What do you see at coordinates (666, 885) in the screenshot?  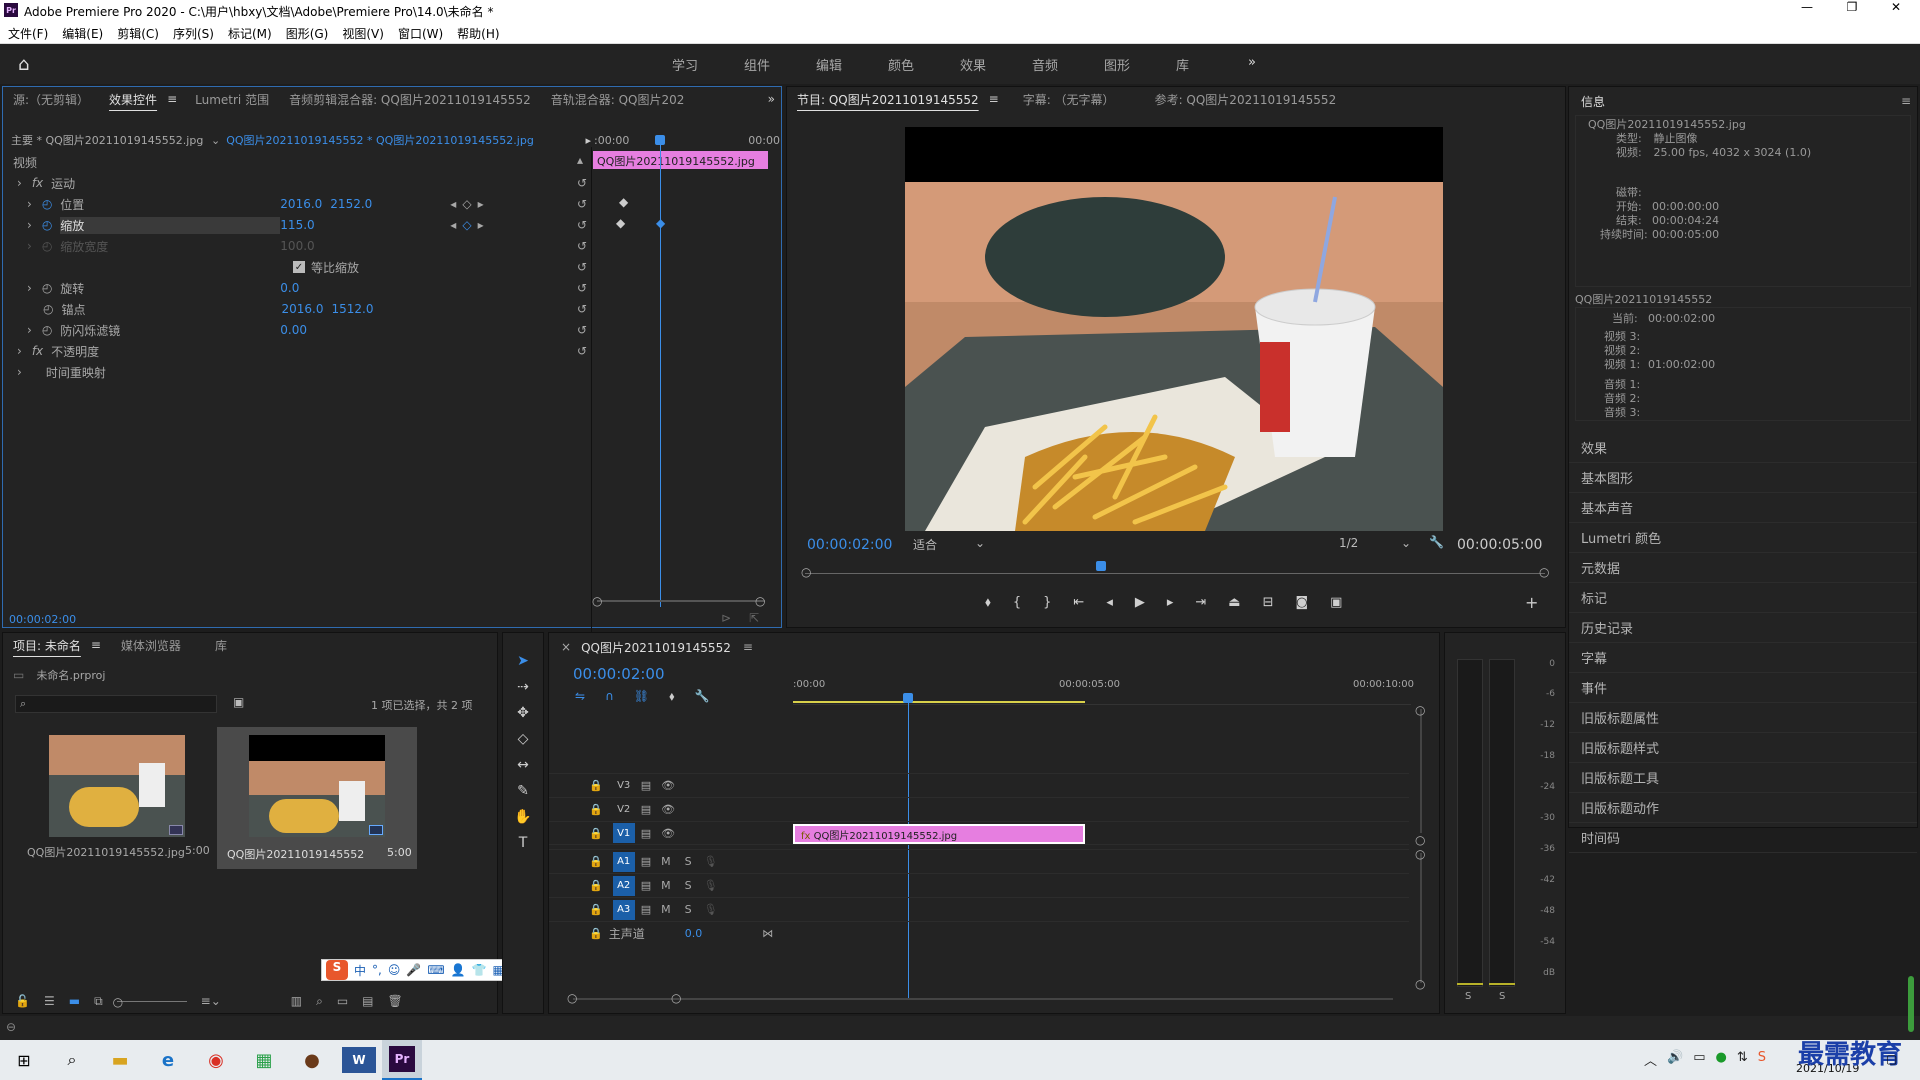 I see `mute-button: M` at bounding box center [666, 885].